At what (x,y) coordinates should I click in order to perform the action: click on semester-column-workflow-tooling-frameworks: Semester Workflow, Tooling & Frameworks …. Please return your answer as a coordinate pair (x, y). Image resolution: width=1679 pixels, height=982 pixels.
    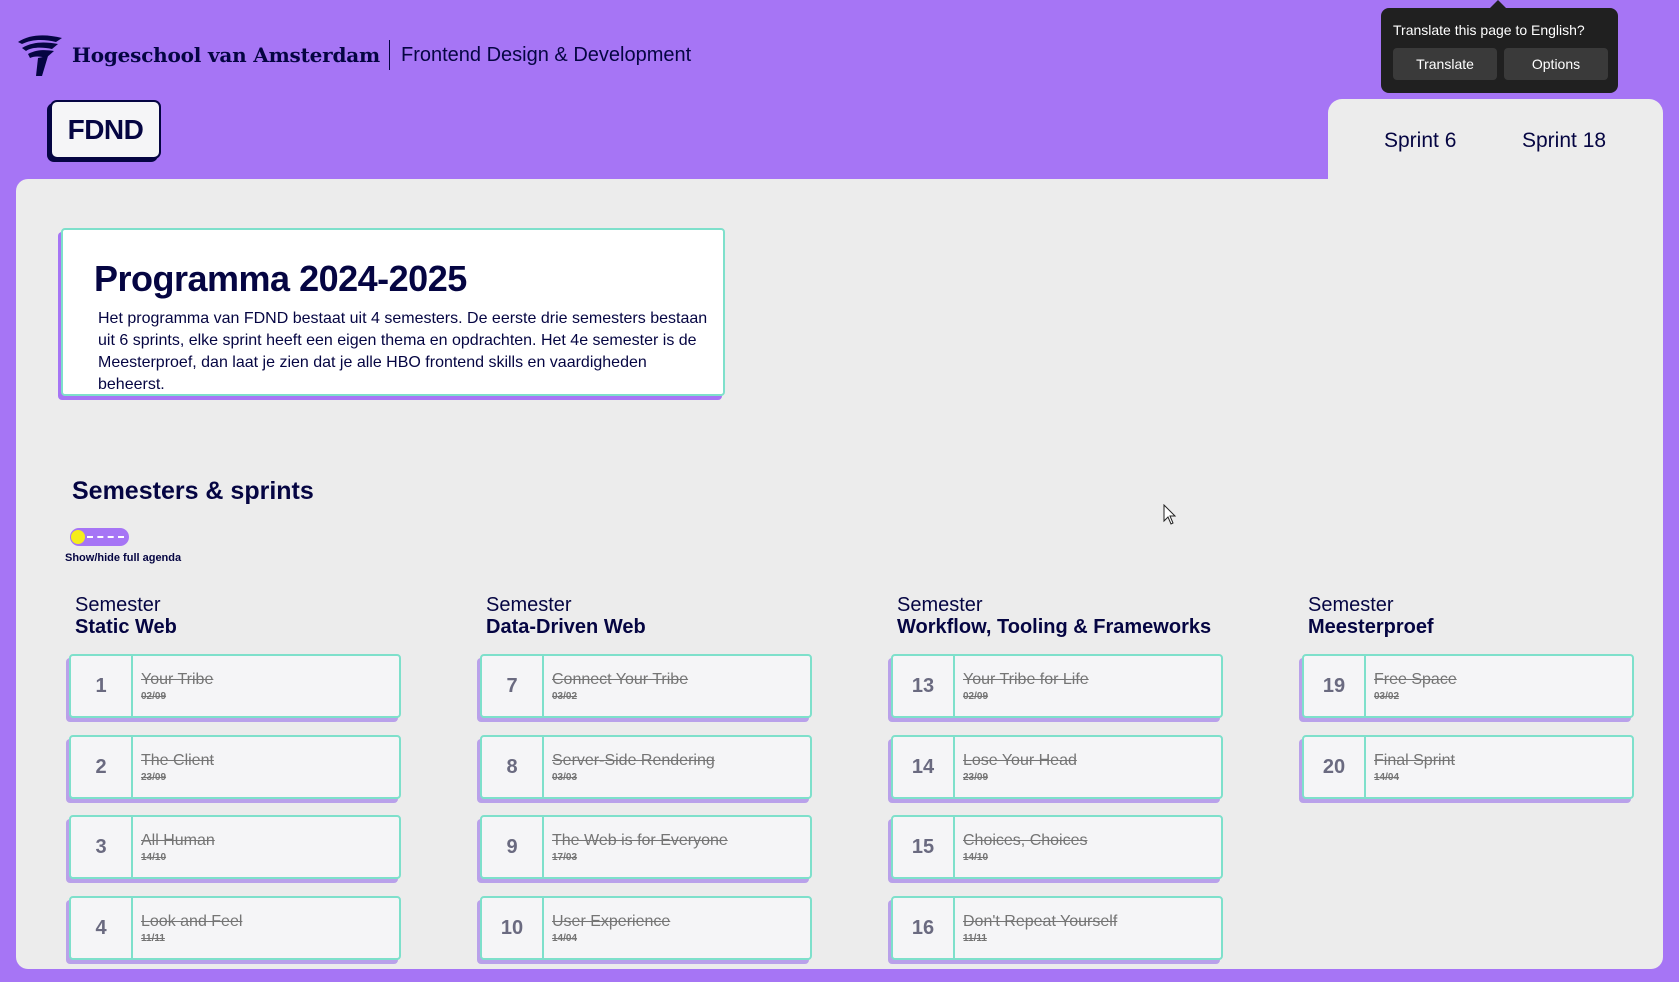
    Looking at the image, I should click on (1059, 777).